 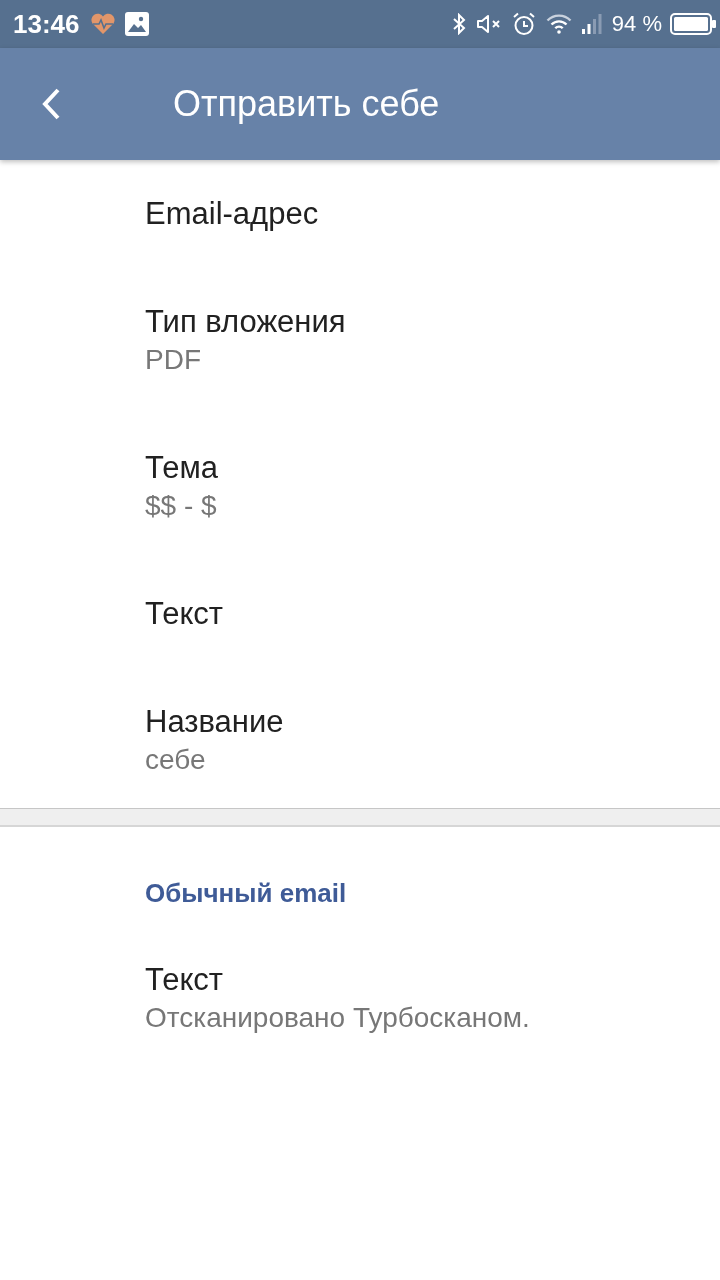 I want to click on back-button, so click(x=51, y=104).